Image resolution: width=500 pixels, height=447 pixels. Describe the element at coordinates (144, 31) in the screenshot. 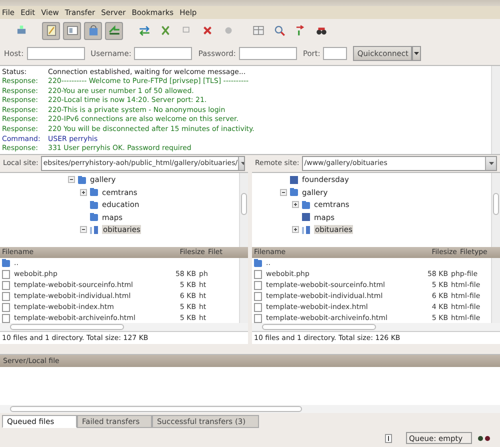

I see `sync-arrows-icon` at that location.